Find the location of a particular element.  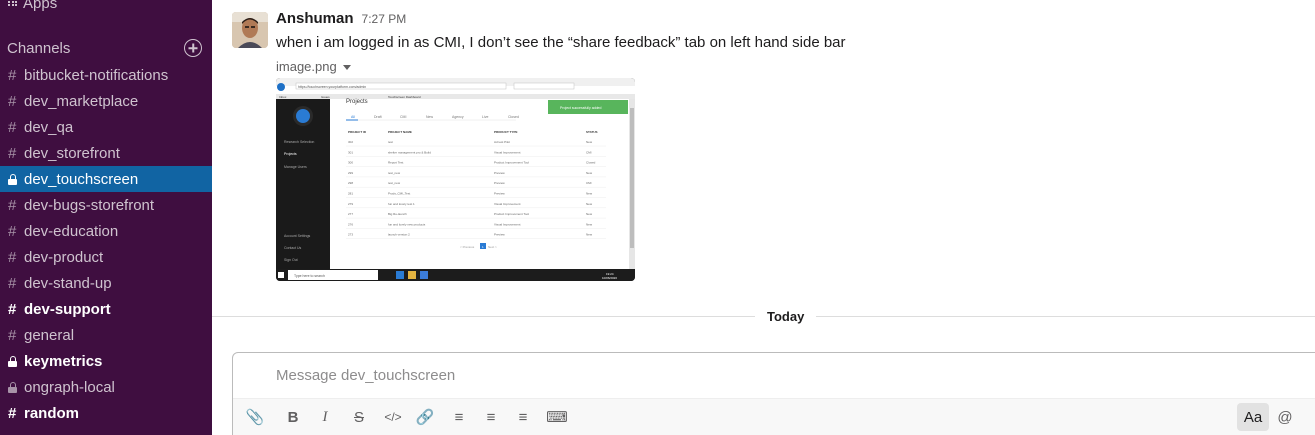

sidebar-item-general: # general is located at coordinates (106, 335).